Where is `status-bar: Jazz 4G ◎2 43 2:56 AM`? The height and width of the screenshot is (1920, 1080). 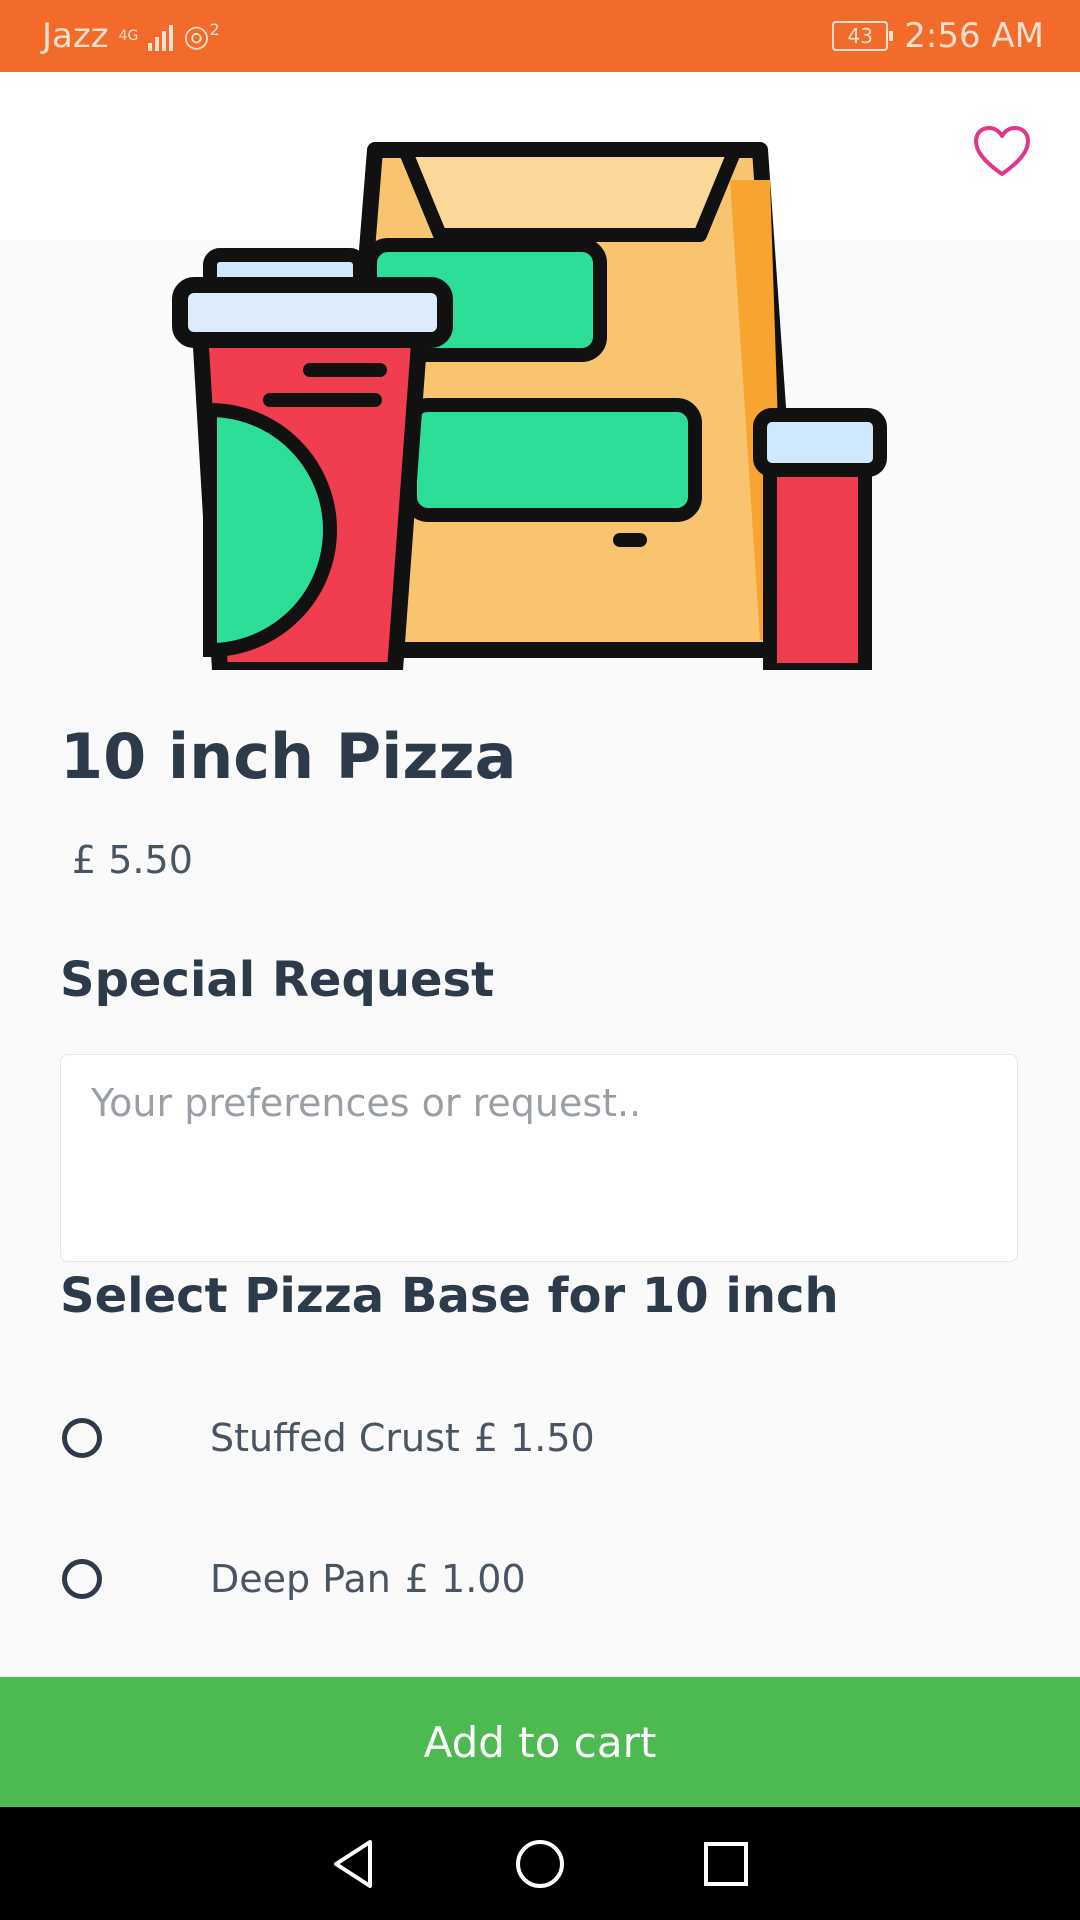 status-bar: Jazz 4G ◎2 43 2:56 AM is located at coordinates (540, 36).